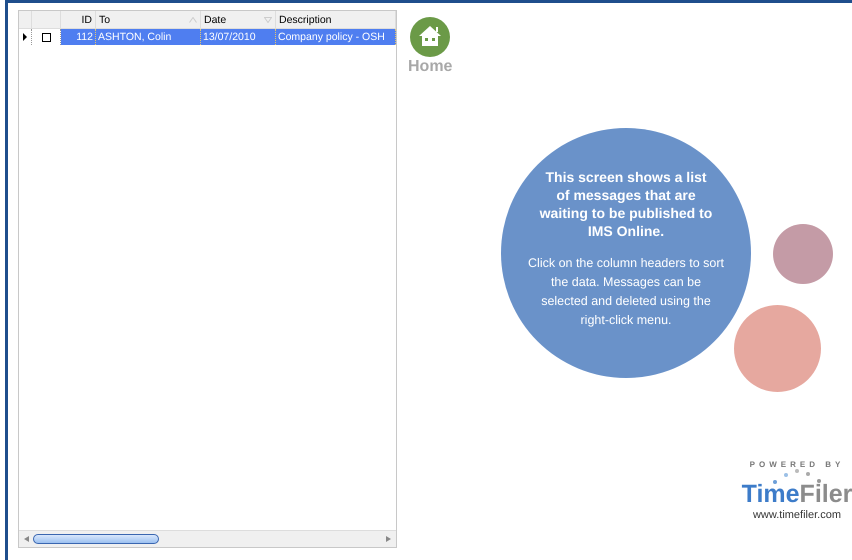  Describe the element at coordinates (46, 37) in the screenshot. I see `checkbox` at that location.